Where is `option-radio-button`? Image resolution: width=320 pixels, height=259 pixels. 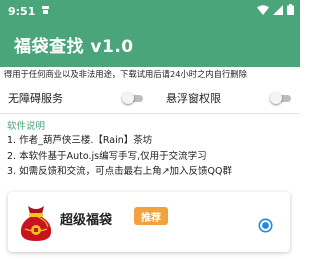
option-radio-button is located at coordinates (265, 225).